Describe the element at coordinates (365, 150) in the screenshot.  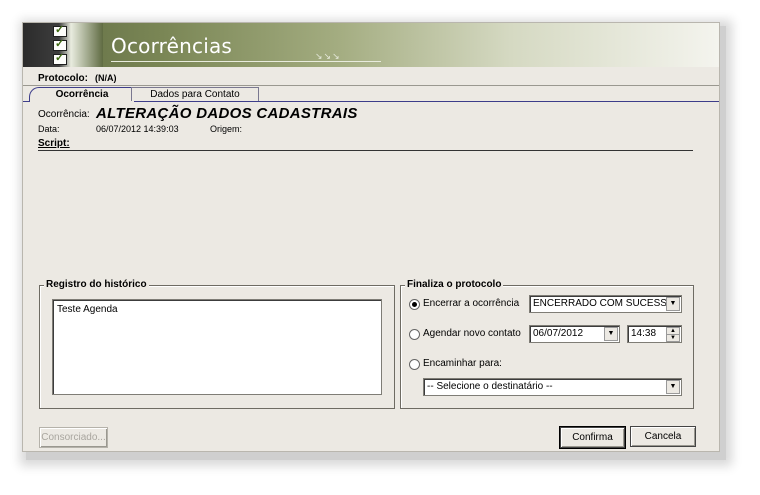
I see `script-divider` at that location.